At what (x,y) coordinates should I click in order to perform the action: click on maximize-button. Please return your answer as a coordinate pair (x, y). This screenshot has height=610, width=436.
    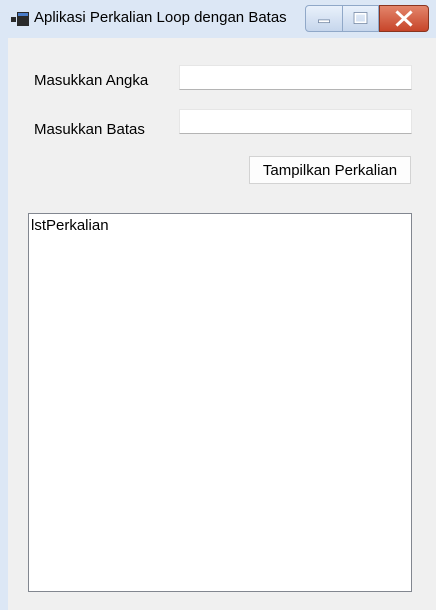
    Looking at the image, I should click on (361, 18).